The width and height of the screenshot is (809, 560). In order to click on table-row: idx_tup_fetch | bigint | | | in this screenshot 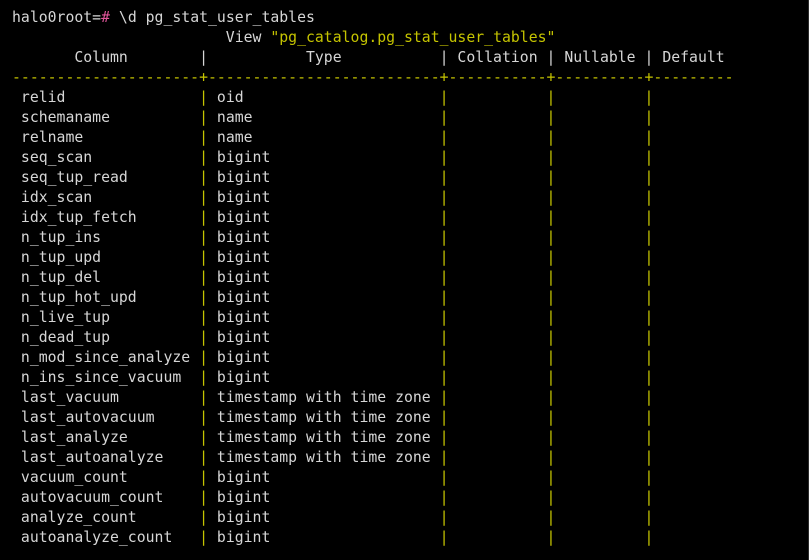, I will do `click(333, 218)`.